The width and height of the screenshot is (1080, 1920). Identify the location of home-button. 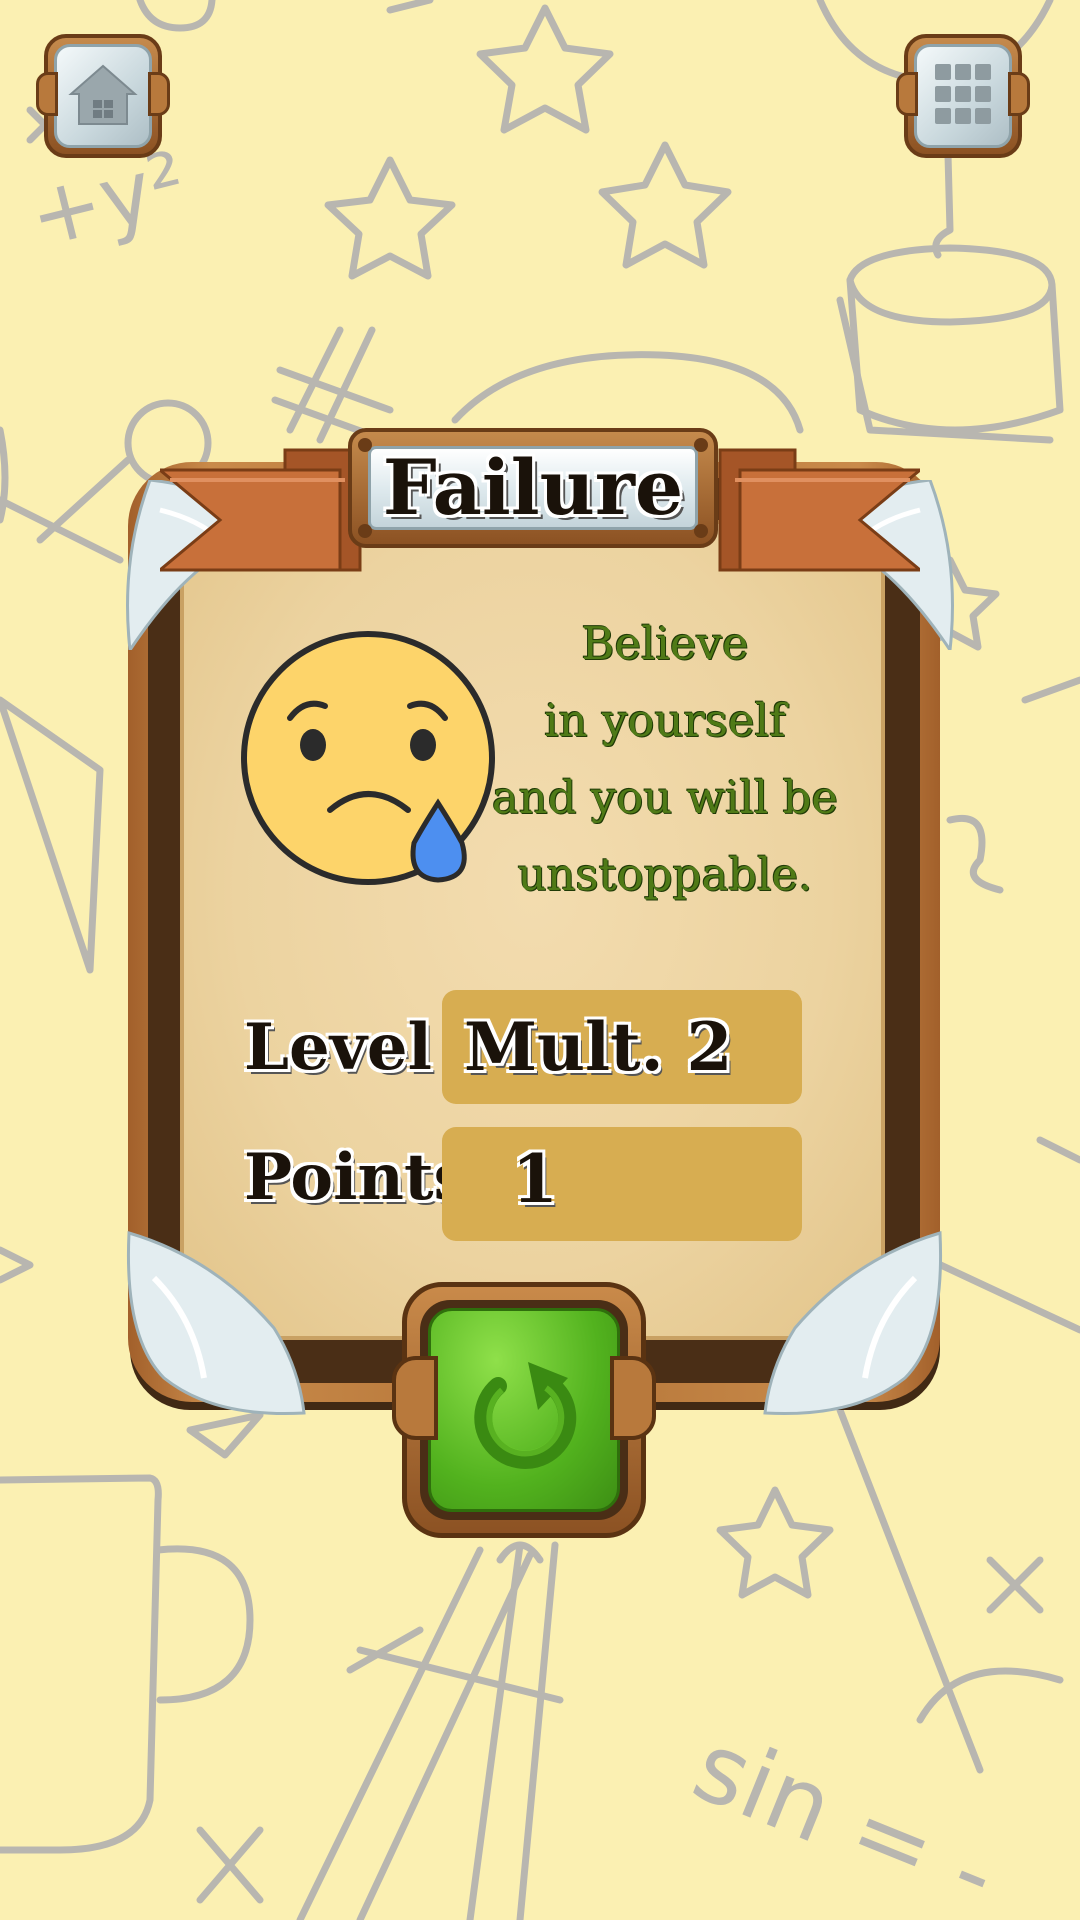
(103, 96).